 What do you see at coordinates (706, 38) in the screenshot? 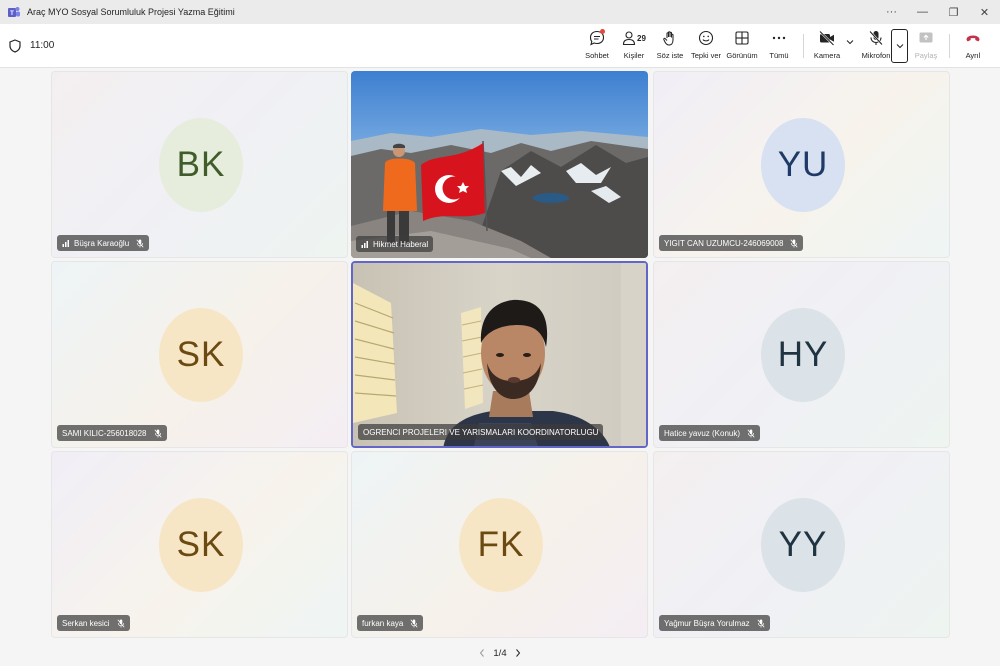
I see `smile-icon` at bounding box center [706, 38].